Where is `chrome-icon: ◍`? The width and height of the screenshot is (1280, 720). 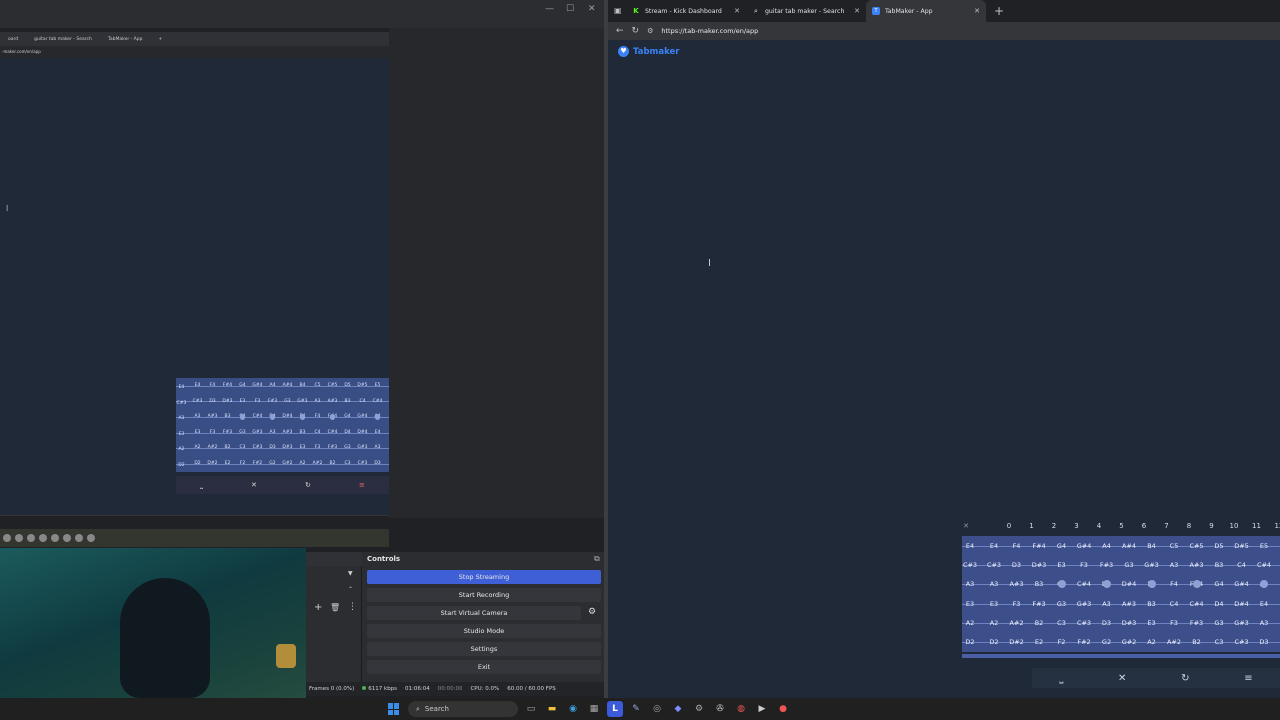
chrome-icon: ◍ is located at coordinates (741, 709).